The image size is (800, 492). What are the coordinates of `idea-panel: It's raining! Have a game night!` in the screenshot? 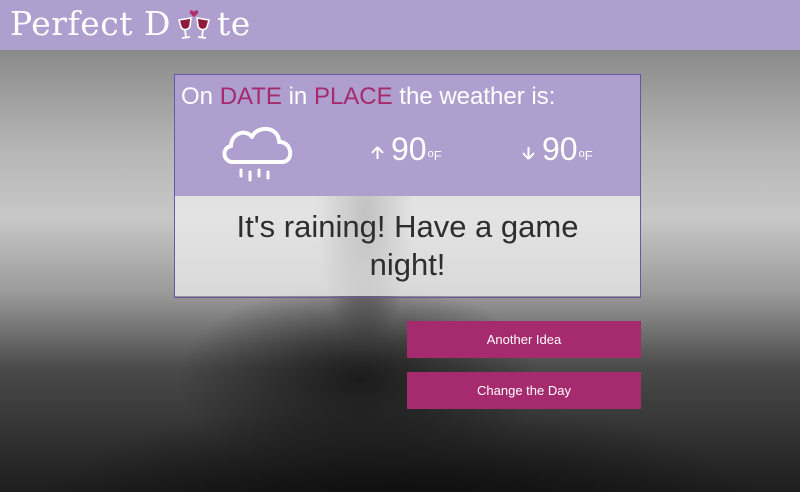 It's located at (407, 246).